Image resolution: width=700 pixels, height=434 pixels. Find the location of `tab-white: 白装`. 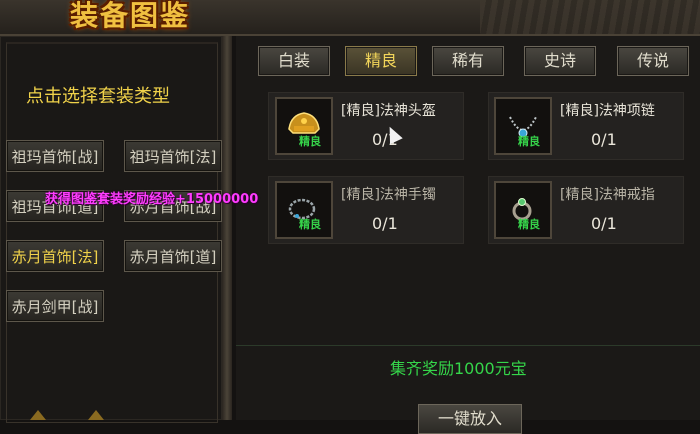

tab-white: 白装 is located at coordinates (294, 61).